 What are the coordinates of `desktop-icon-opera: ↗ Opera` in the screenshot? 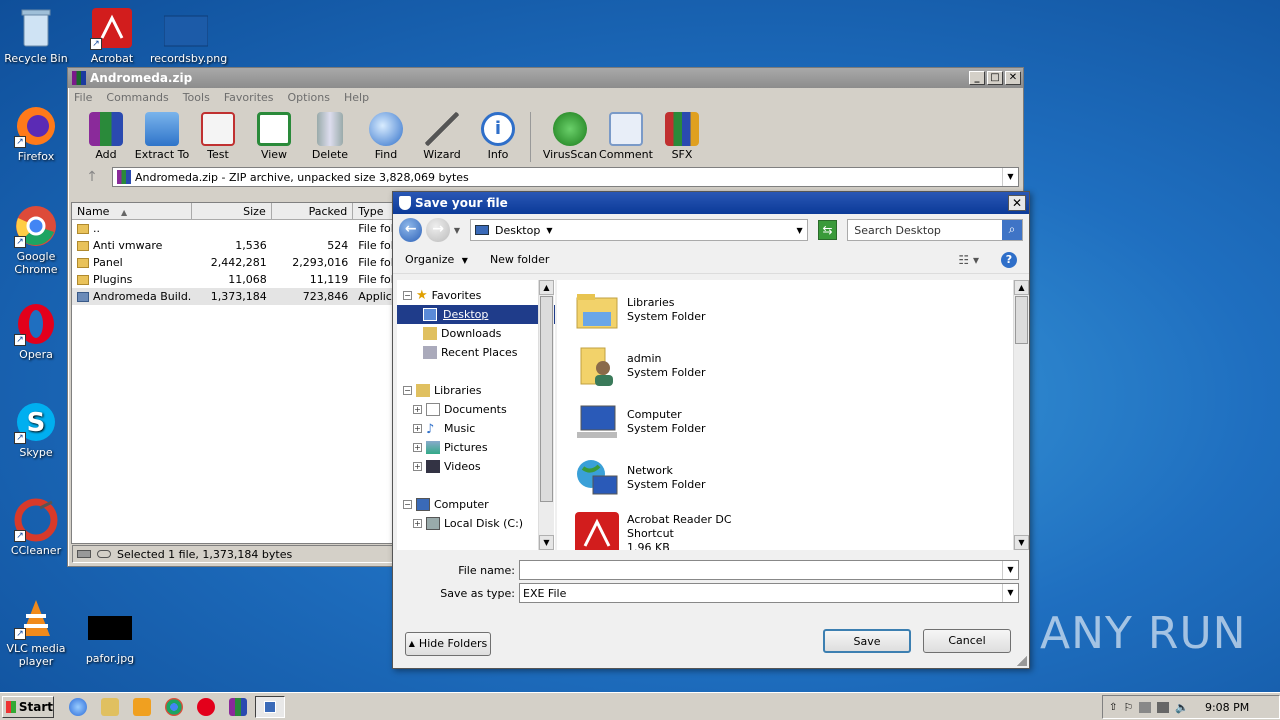 It's located at (36, 331).